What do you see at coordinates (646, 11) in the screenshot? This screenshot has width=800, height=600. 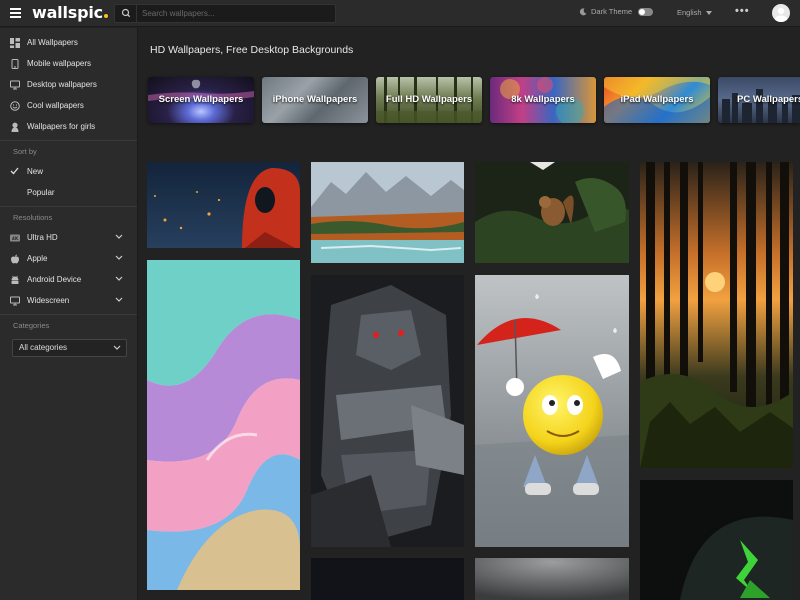 I see `theme-toggle` at bounding box center [646, 11].